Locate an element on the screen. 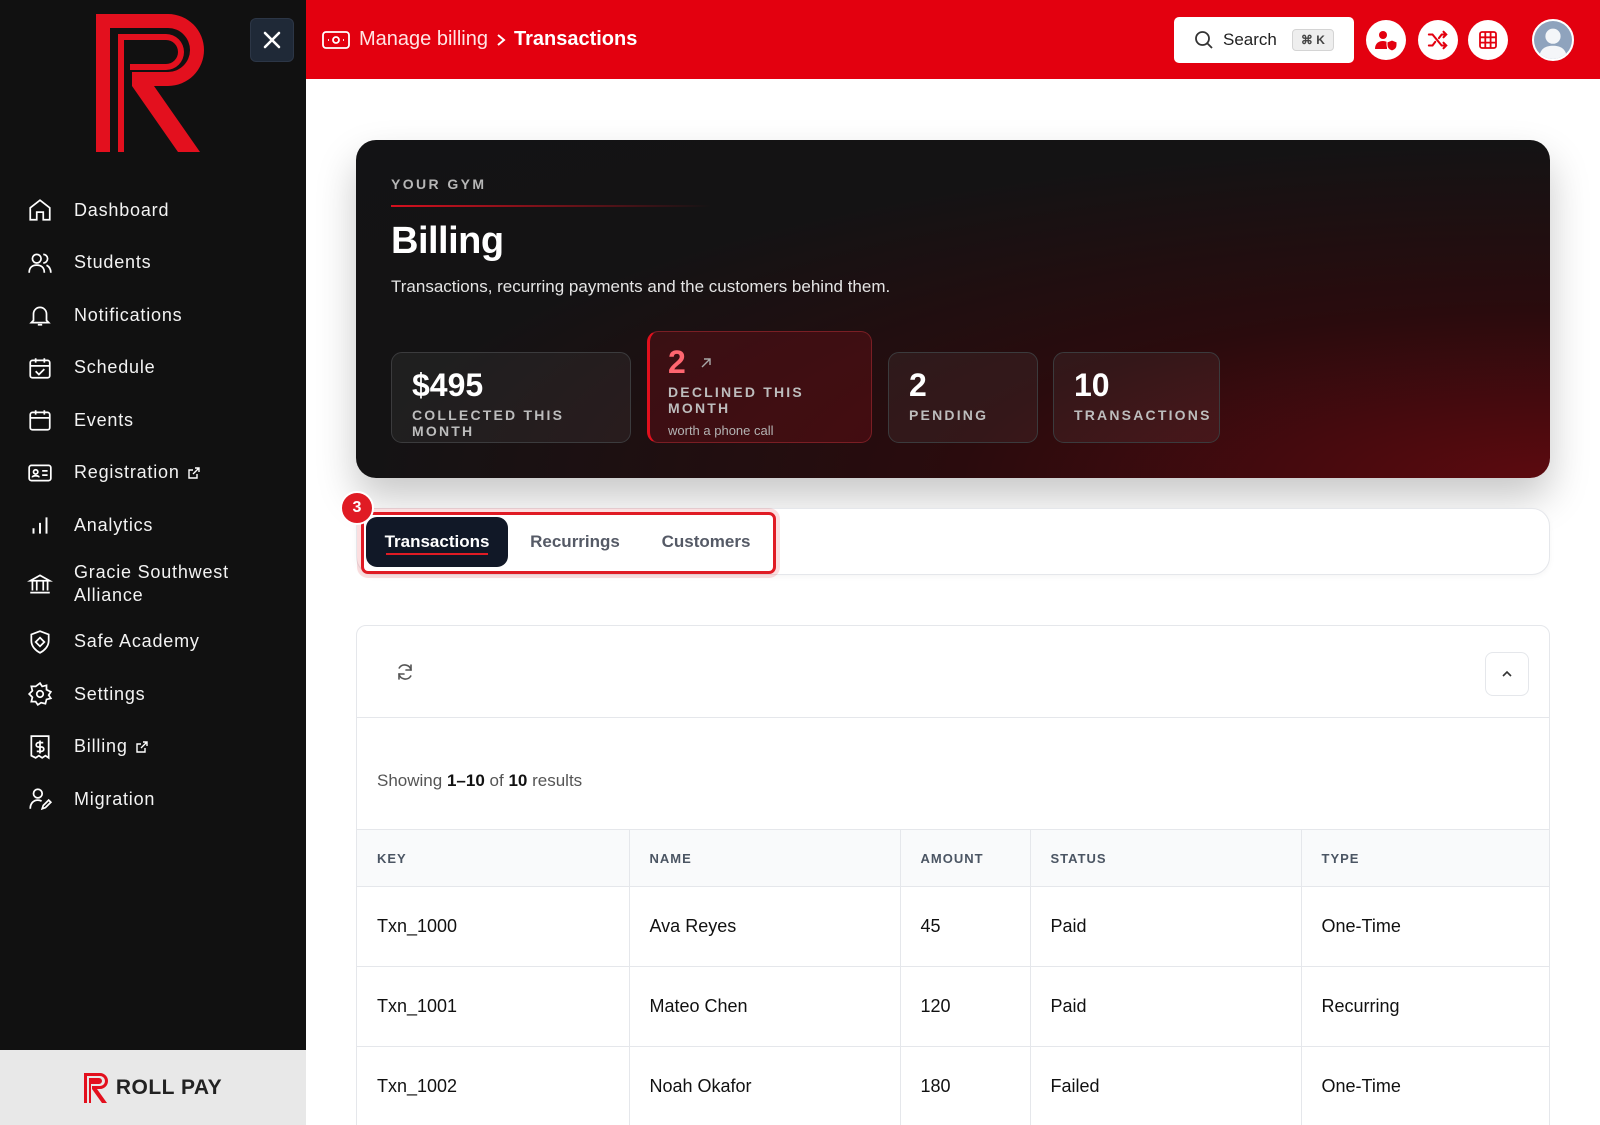 Image resolution: width=1600 pixels, height=1125 pixels. search-icon is located at coordinates (1204, 40).